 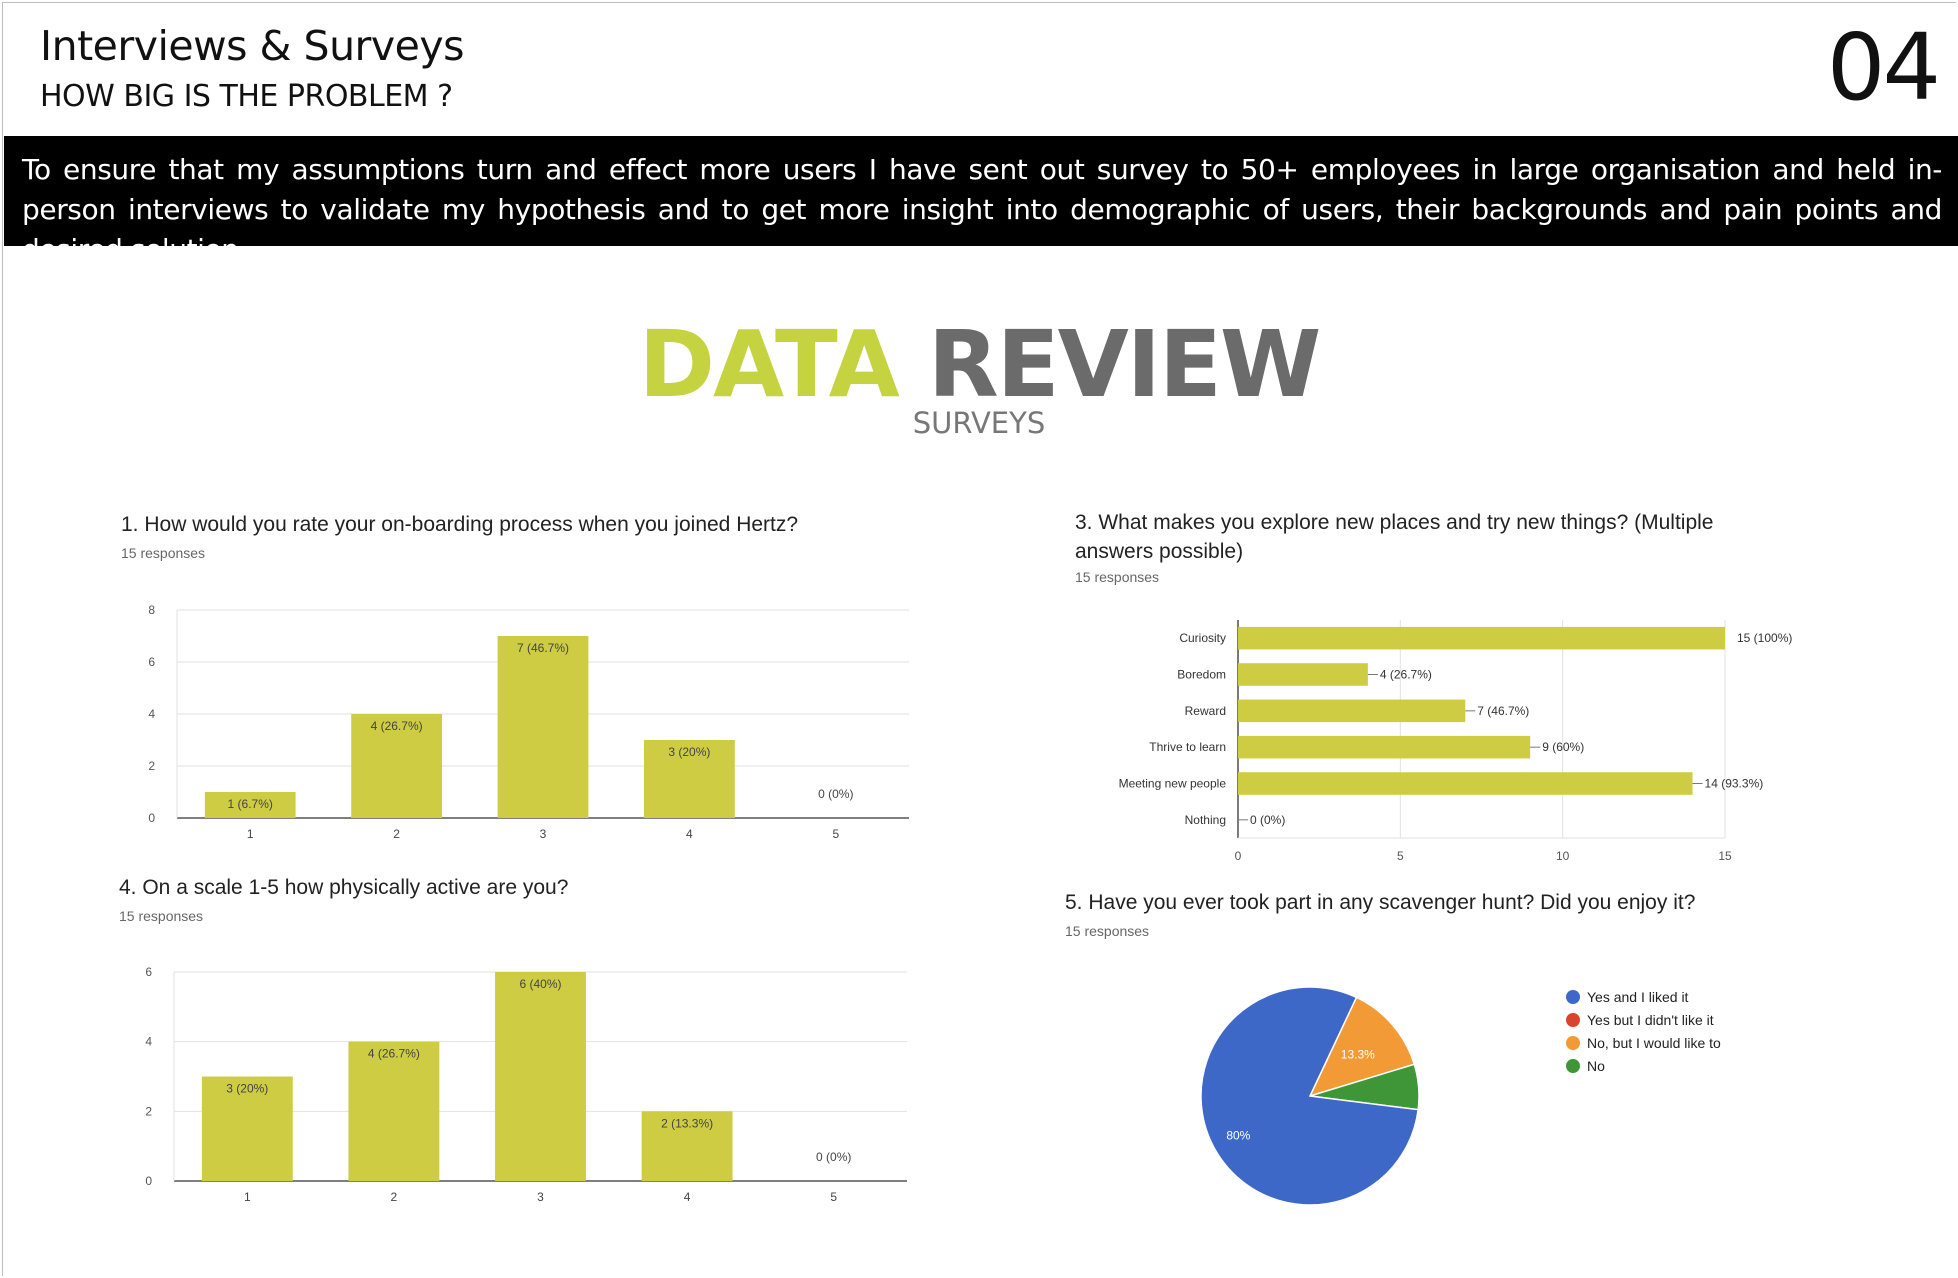 What do you see at coordinates (1643, 1065) in the screenshot?
I see `legend-item: No` at bounding box center [1643, 1065].